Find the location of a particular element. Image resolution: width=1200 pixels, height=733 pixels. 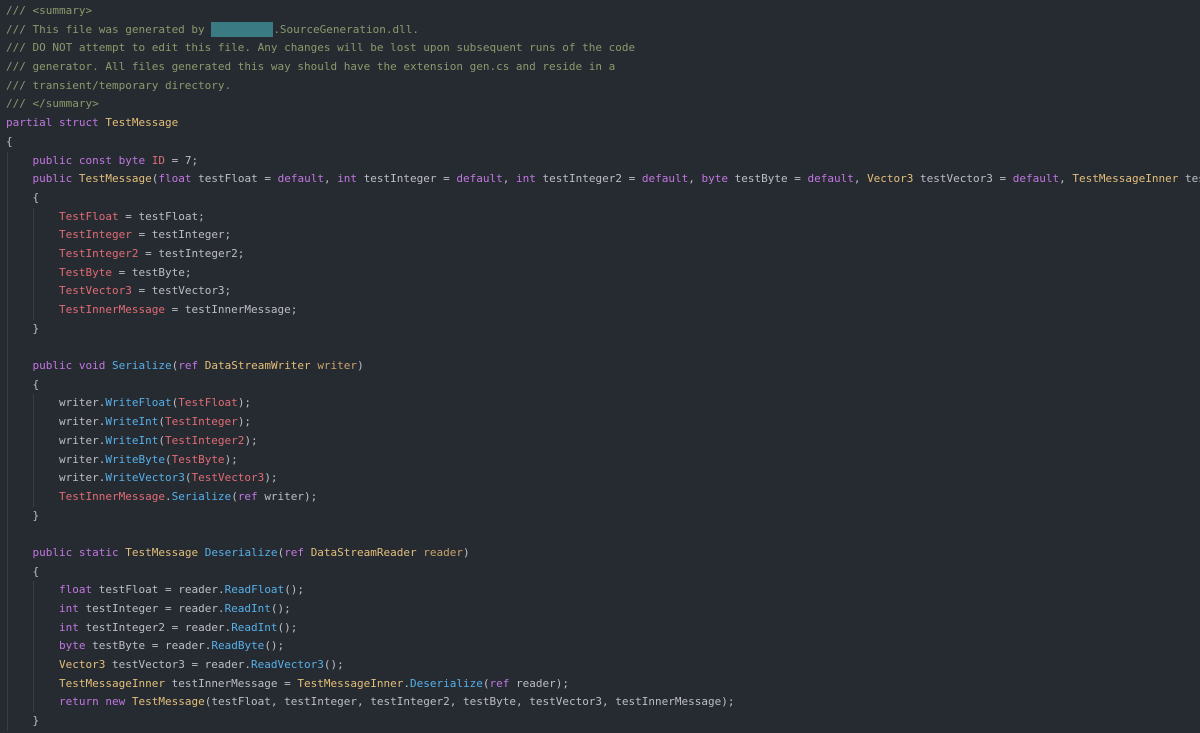

code-line: TestFloat = testFloat; is located at coordinates (603, 217).